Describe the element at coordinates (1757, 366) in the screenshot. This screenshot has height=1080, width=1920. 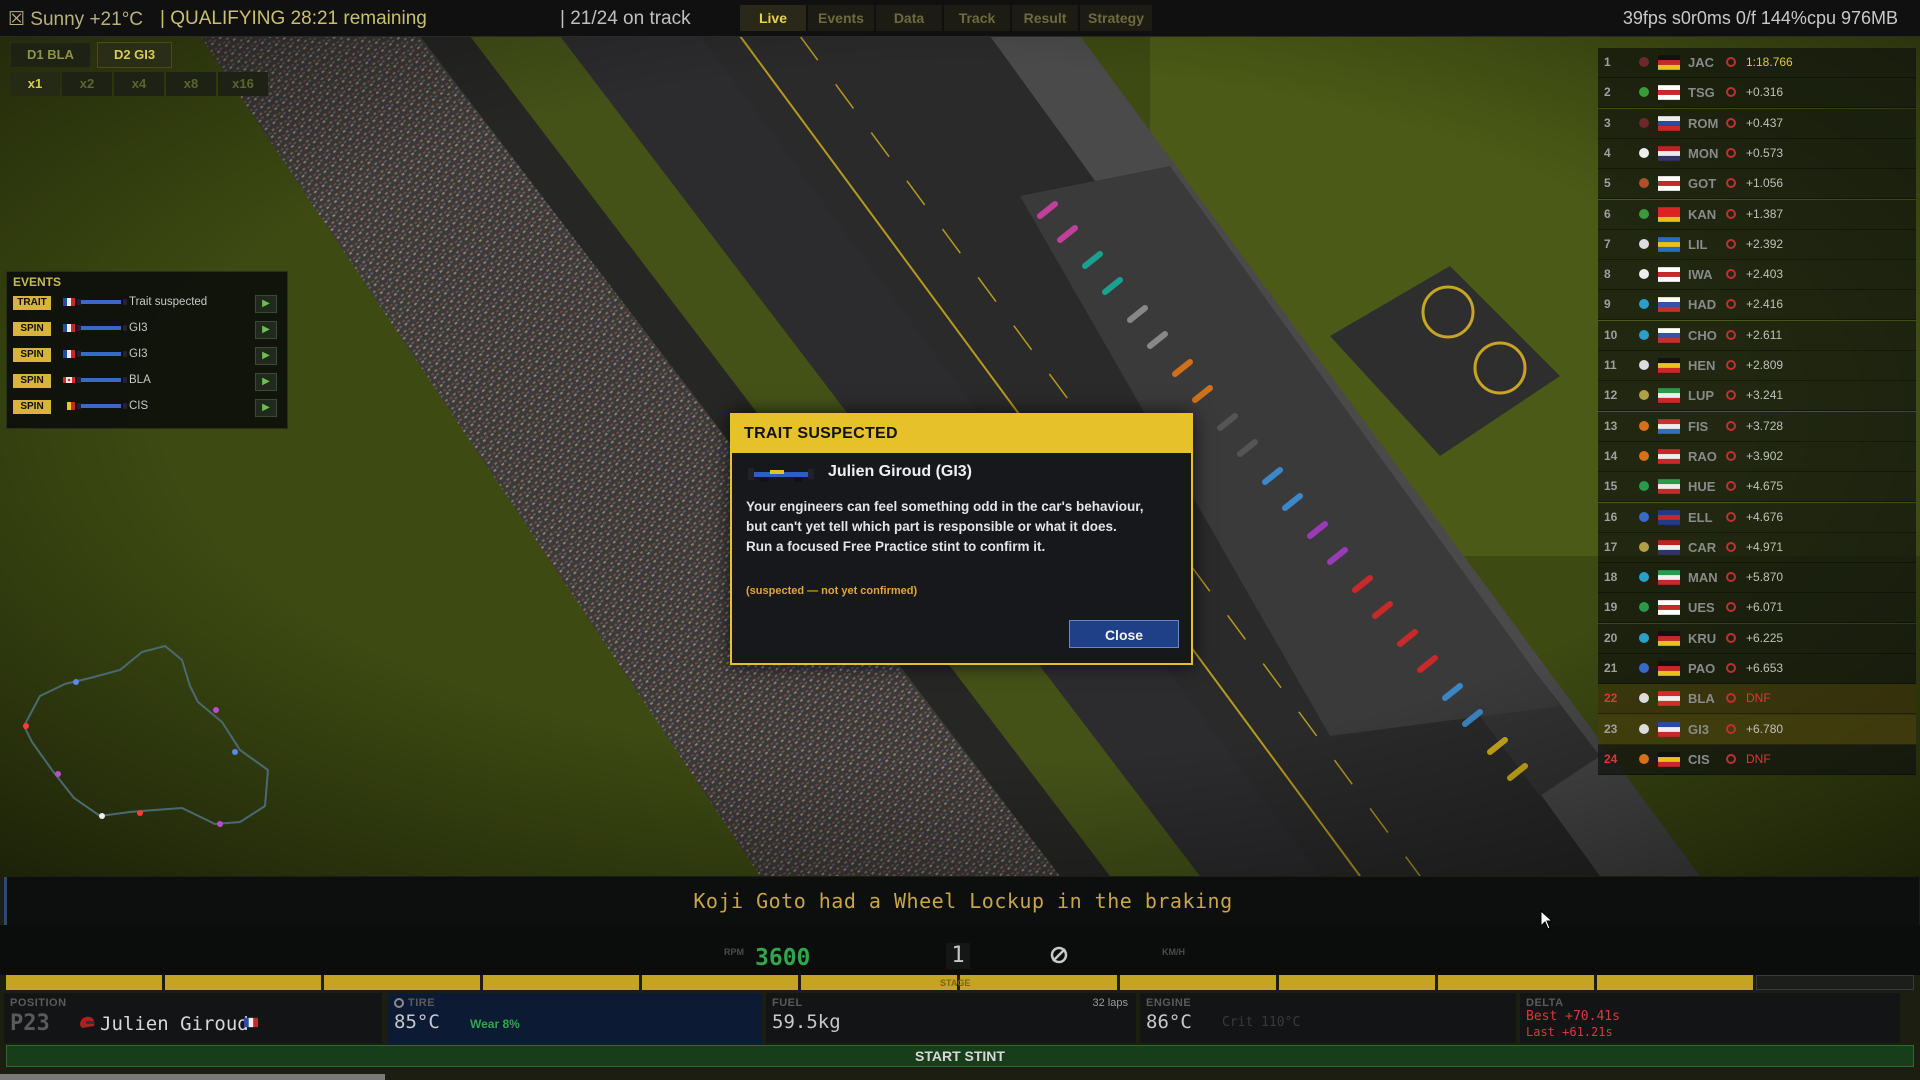
I see `standings-row: 11 HEN +2.809` at that location.